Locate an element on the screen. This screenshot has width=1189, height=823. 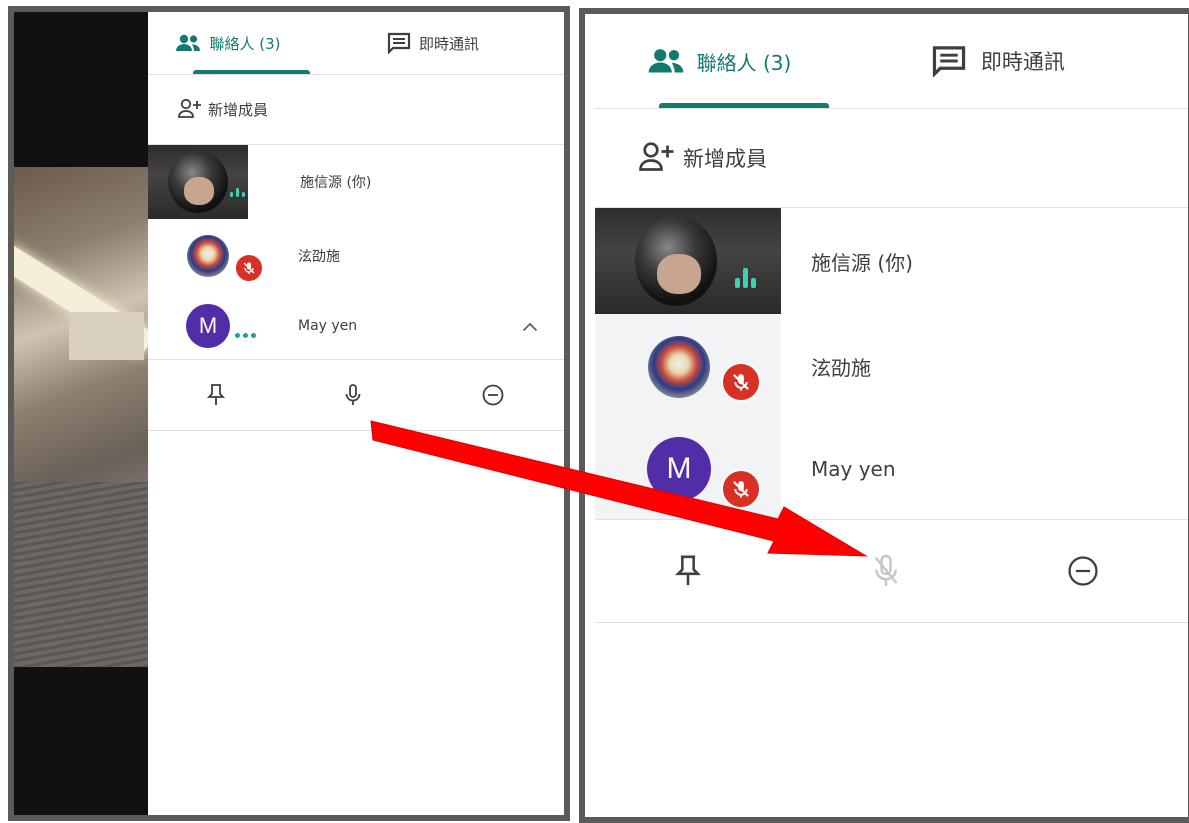
microphone-off-icon is located at coordinates (886, 570).